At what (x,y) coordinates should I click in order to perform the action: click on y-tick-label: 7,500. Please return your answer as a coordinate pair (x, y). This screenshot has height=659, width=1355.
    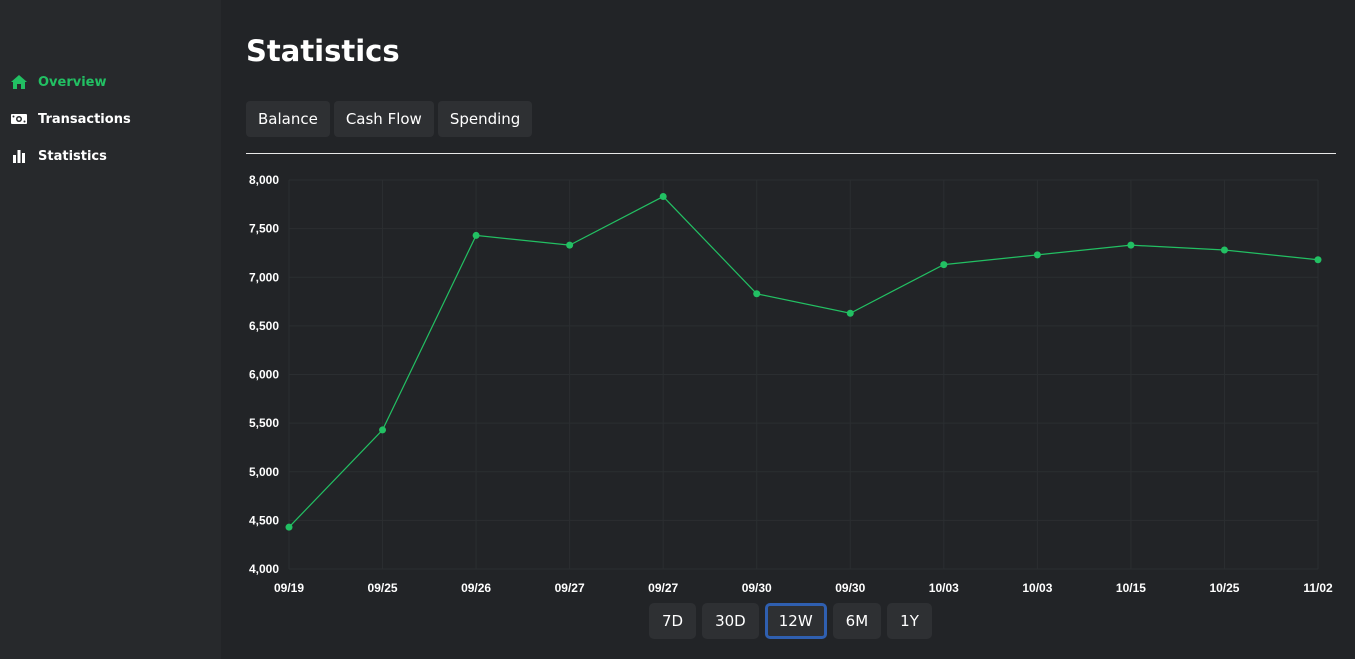
    Looking at the image, I should click on (264, 229).